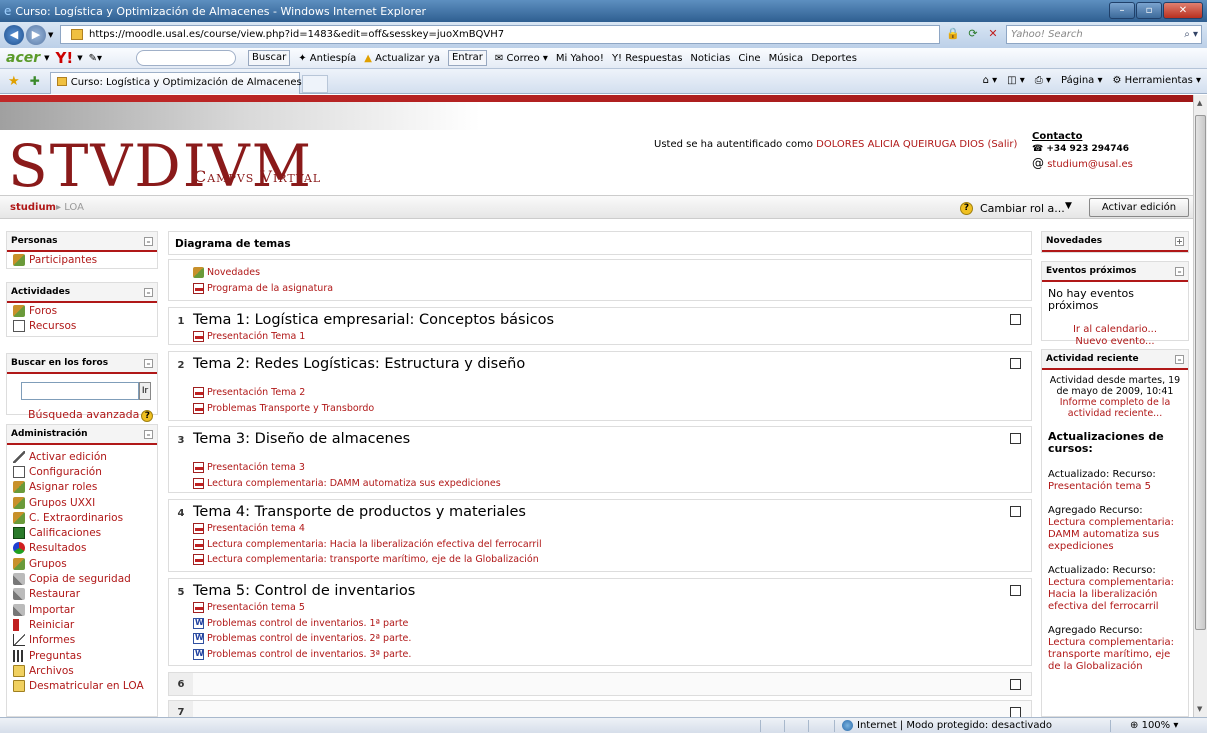 The width and height of the screenshot is (1207, 733). What do you see at coordinates (50, 35) in the screenshot?
I see `history-dropdown-icon: ▼` at bounding box center [50, 35].